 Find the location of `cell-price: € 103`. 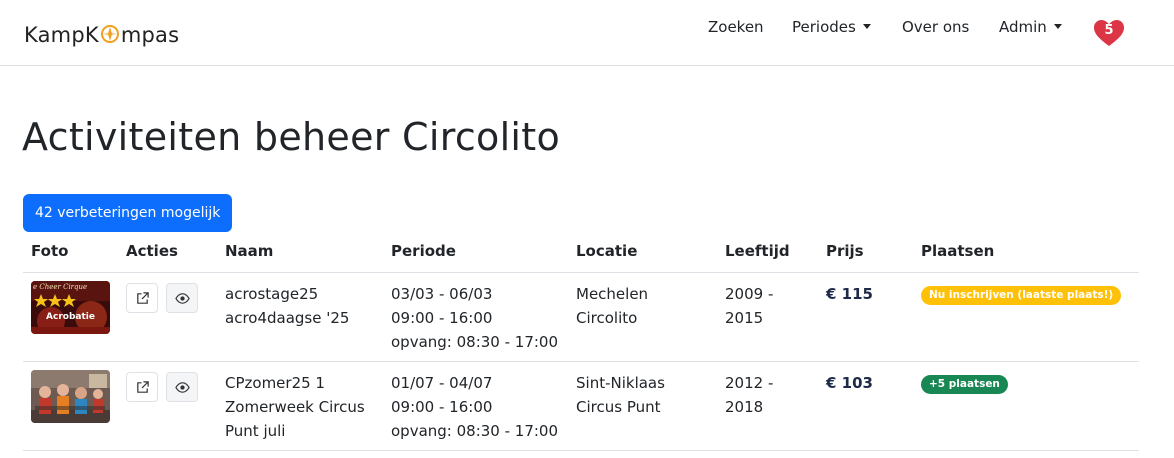

cell-price: € 103 is located at coordinates (849, 383).